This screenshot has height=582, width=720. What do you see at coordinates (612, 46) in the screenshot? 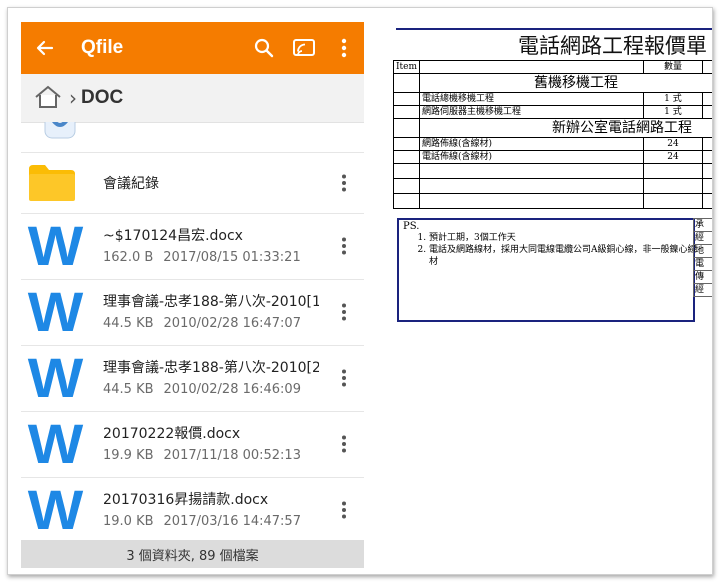
I see `document-title: 電話網路工程報價單` at bounding box center [612, 46].